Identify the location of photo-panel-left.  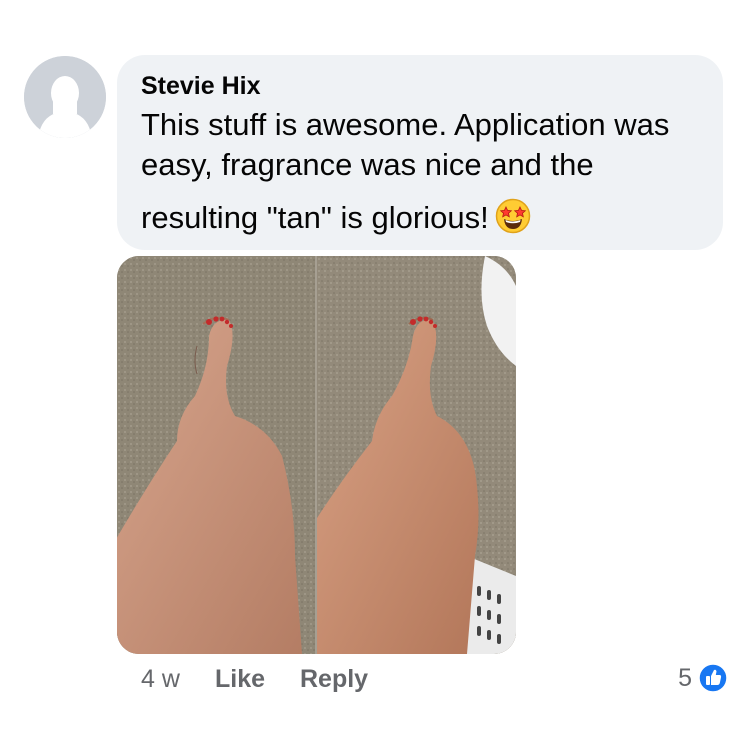
(216, 455).